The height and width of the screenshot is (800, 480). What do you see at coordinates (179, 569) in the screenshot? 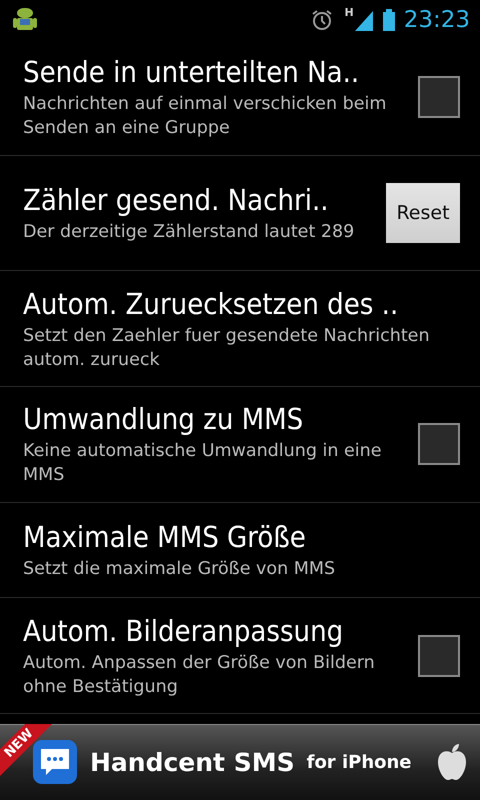
I see `setting-summary: Setzt die maximale Größe von MMS` at bounding box center [179, 569].